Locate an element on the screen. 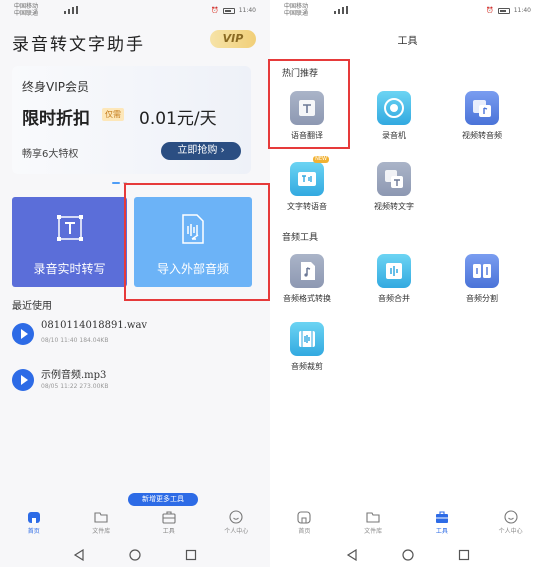 This screenshot has width=545, height=567. highlight-box-import is located at coordinates (197, 242).